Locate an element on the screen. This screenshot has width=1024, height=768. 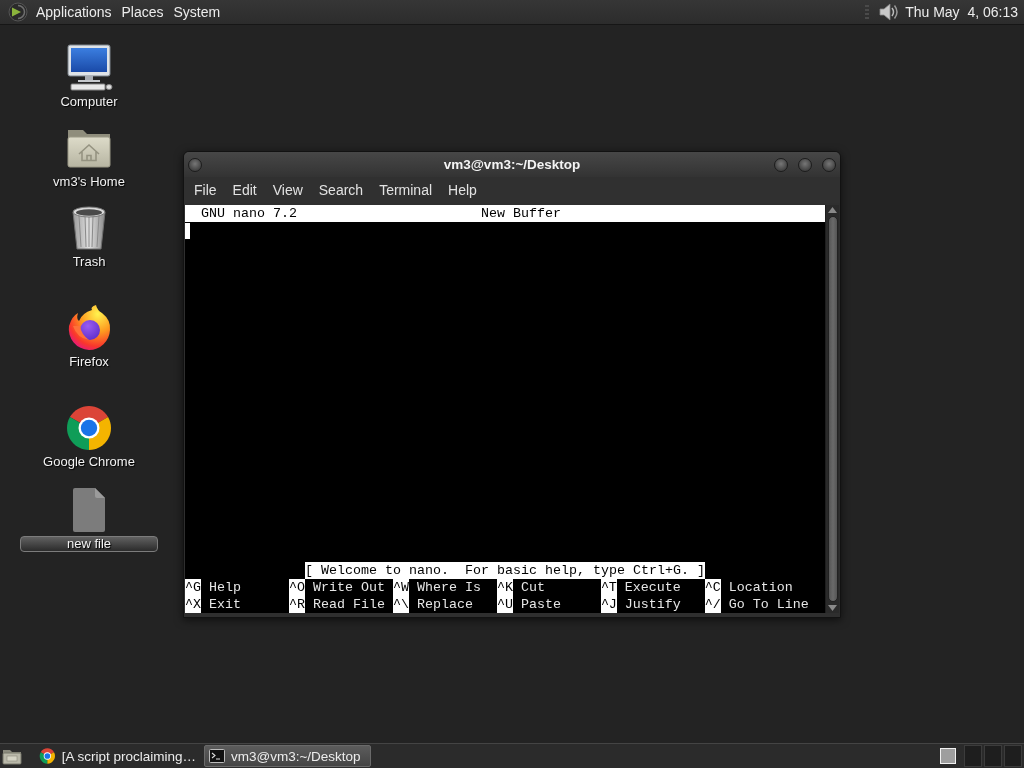
window-title: vm3@vm3:~/Desktop is located at coordinates (512, 164).